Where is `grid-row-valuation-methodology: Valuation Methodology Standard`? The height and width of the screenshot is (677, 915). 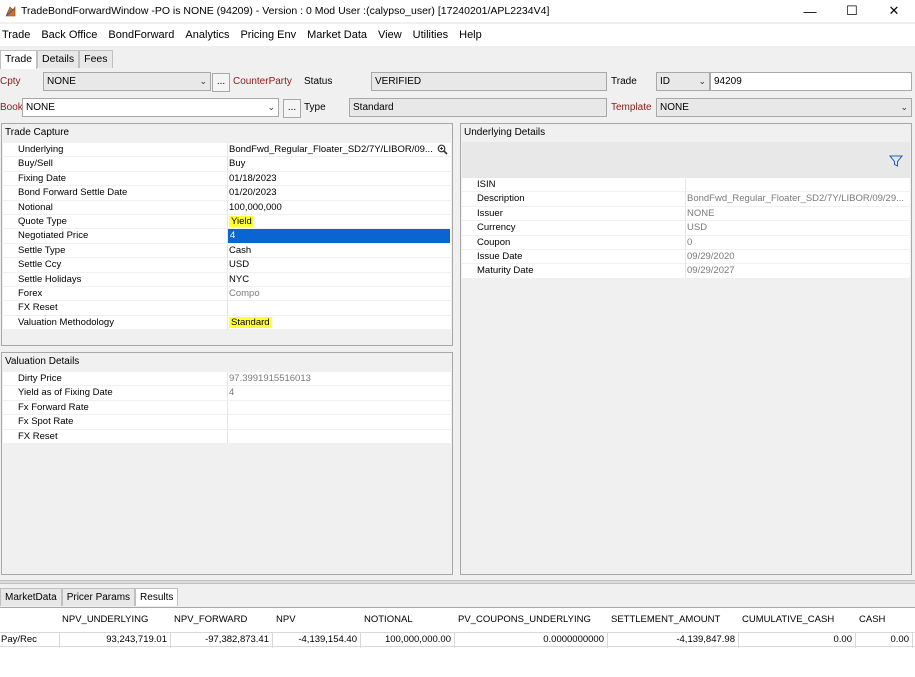 grid-row-valuation-methodology: Valuation Methodology Standard is located at coordinates (227, 323).